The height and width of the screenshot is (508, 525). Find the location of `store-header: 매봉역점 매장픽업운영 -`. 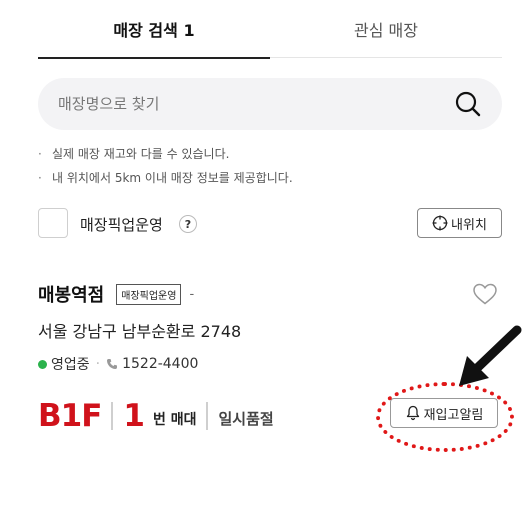

store-header: 매봉역점 매장픽업운영 - is located at coordinates (116, 294).